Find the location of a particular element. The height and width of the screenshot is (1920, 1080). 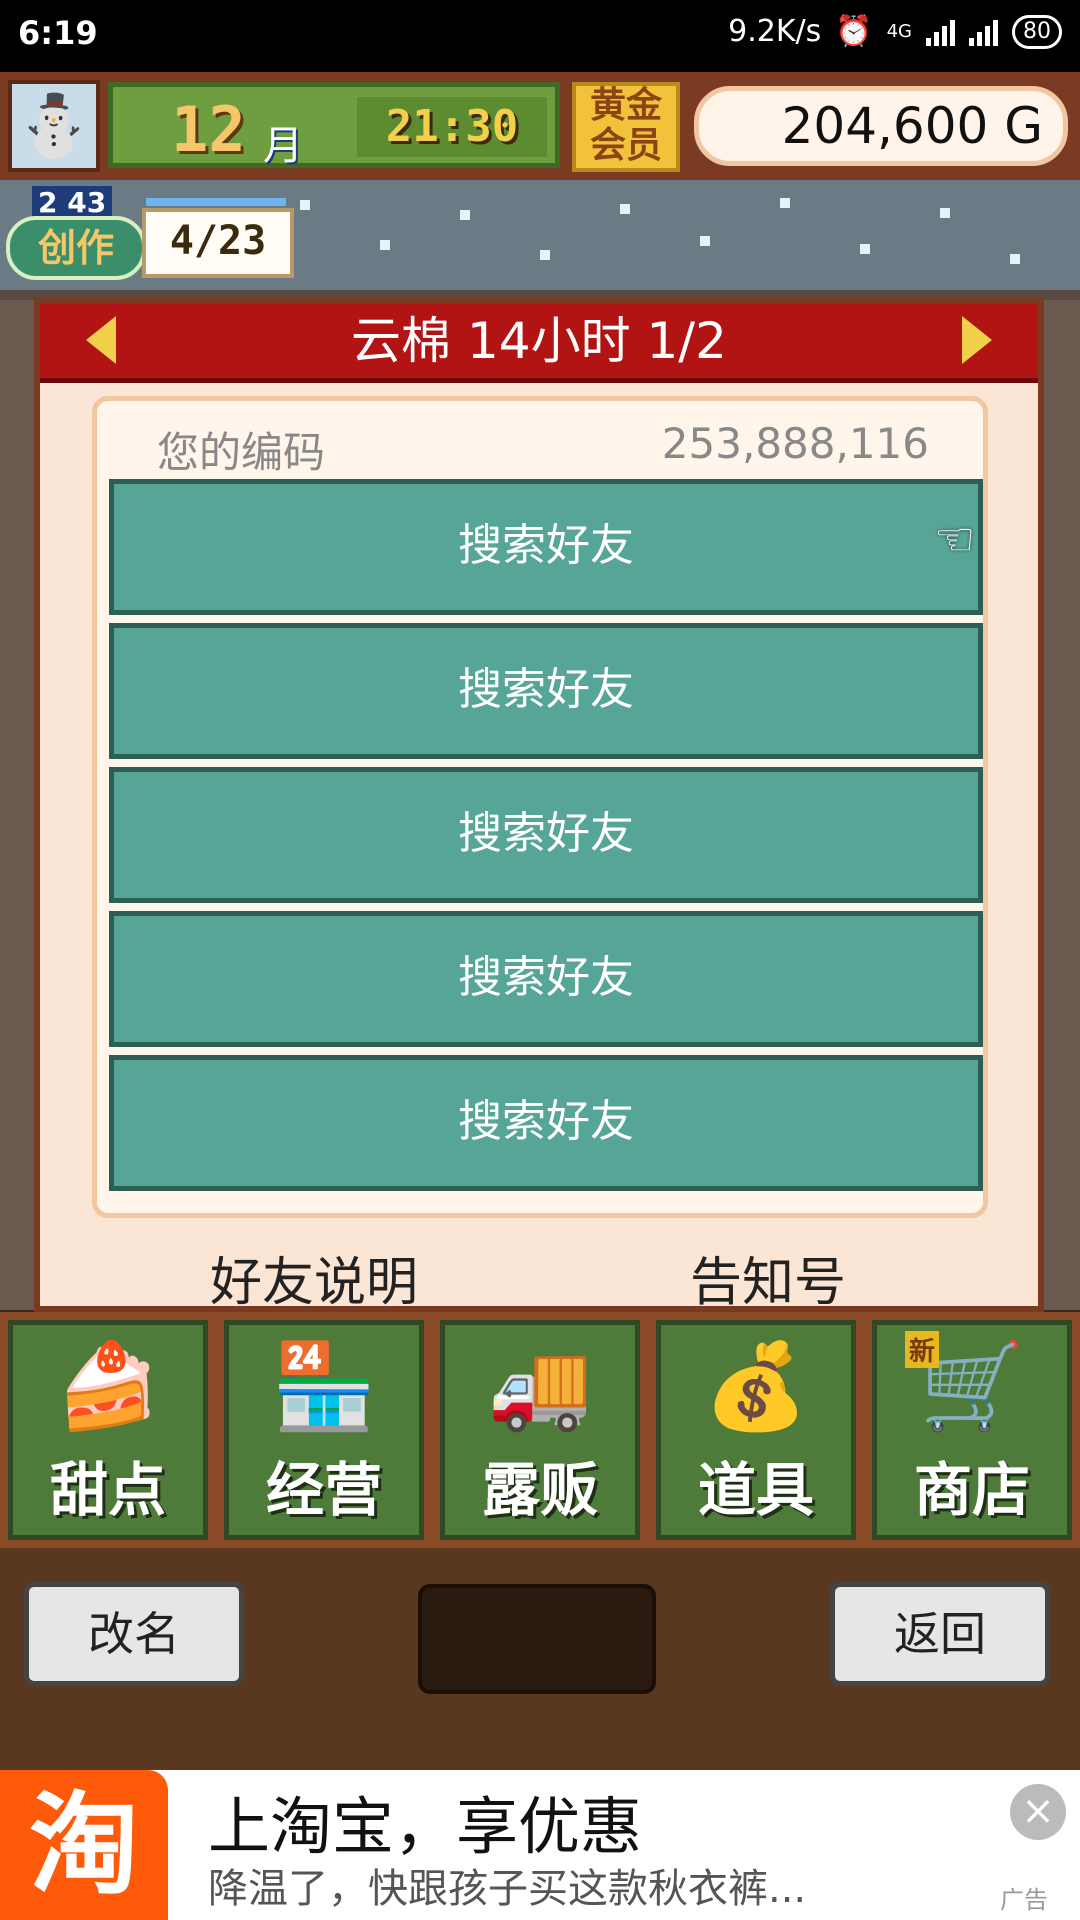

items-bag-icon: 💰 is located at coordinates (756, 1386).